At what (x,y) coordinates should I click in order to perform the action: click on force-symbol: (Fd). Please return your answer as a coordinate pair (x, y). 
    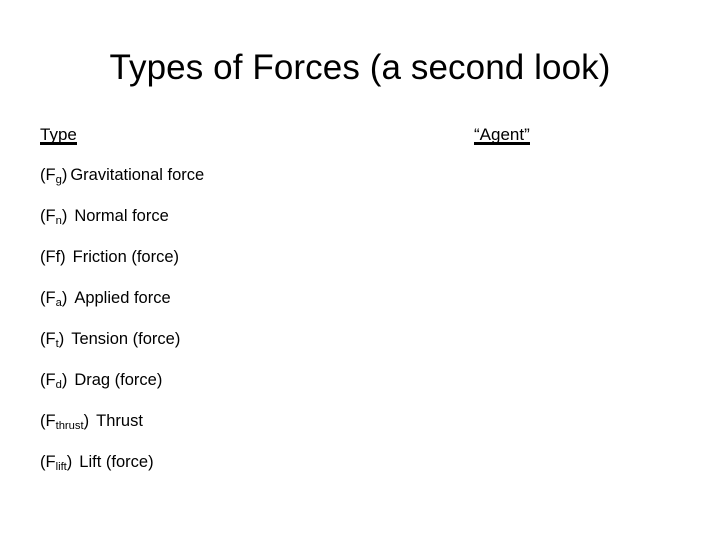
    Looking at the image, I should click on (54, 381).